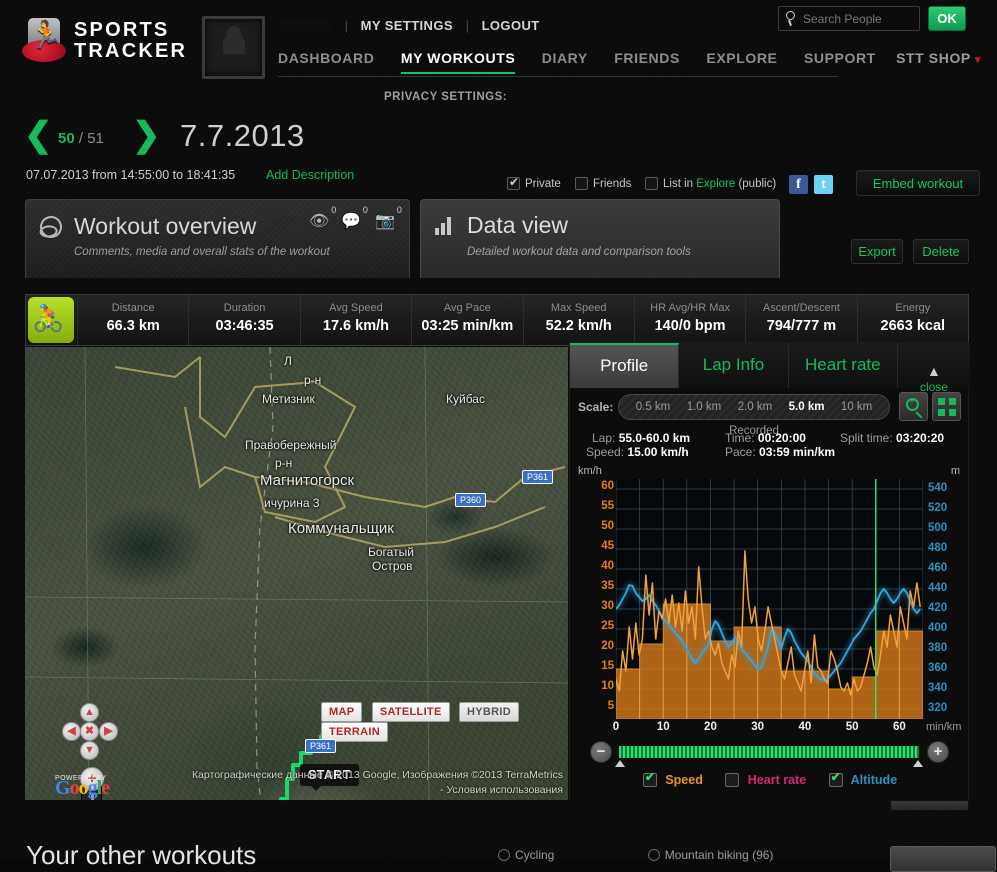  What do you see at coordinates (233, 47) in the screenshot?
I see `avatar` at bounding box center [233, 47].